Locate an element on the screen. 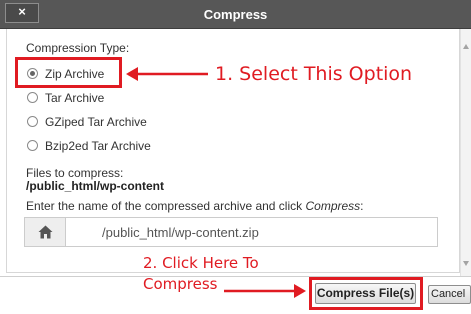 This screenshot has width=471, height=314. zip-option-highlight is located at coordinates (68, 72).